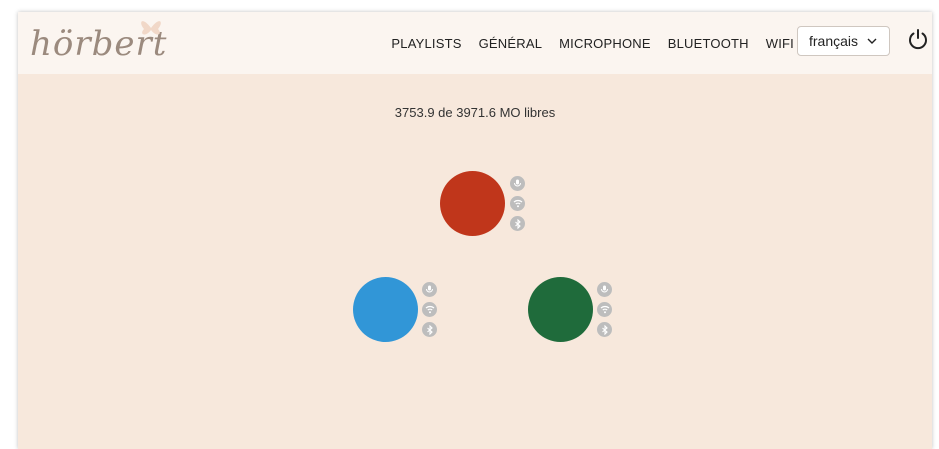 The height and width of the screenshot is (449, 939). Describe the element at coordinates (834, 41) in the screenshot. I see `language-select-value: français` at that location.